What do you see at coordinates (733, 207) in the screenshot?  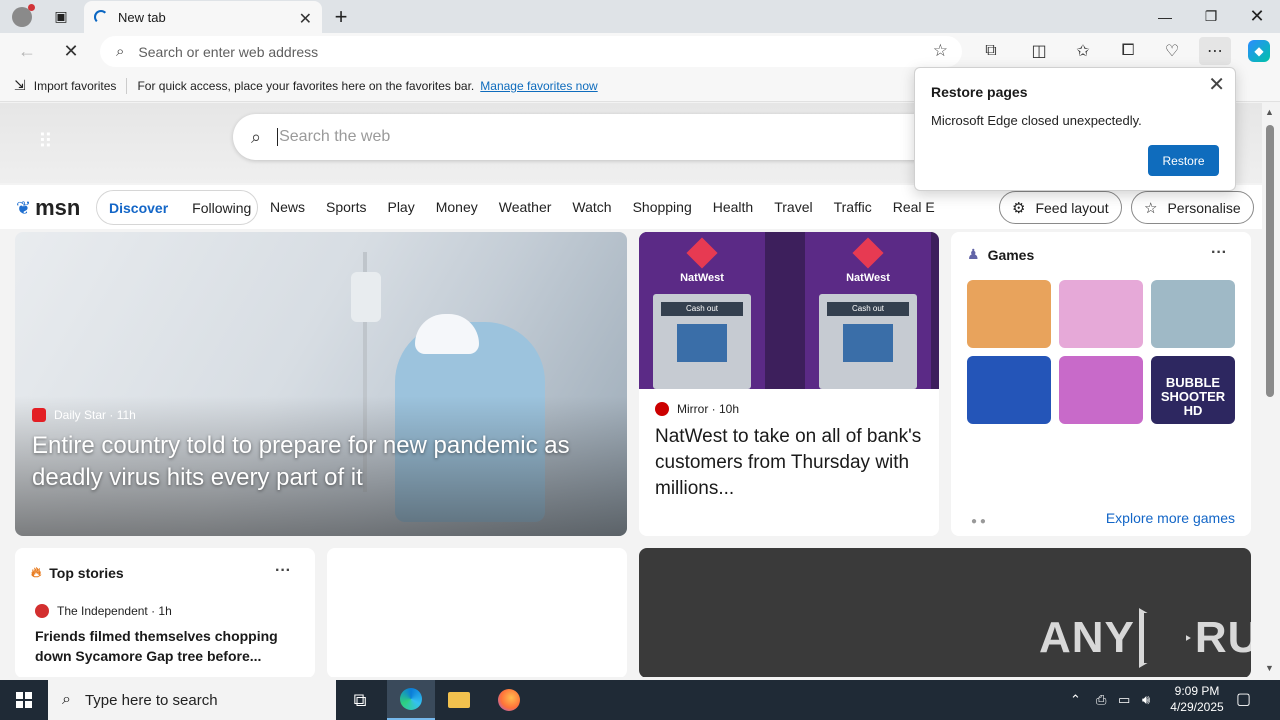 I see `nav-link-health: Health` at bounding box center [733, 207].